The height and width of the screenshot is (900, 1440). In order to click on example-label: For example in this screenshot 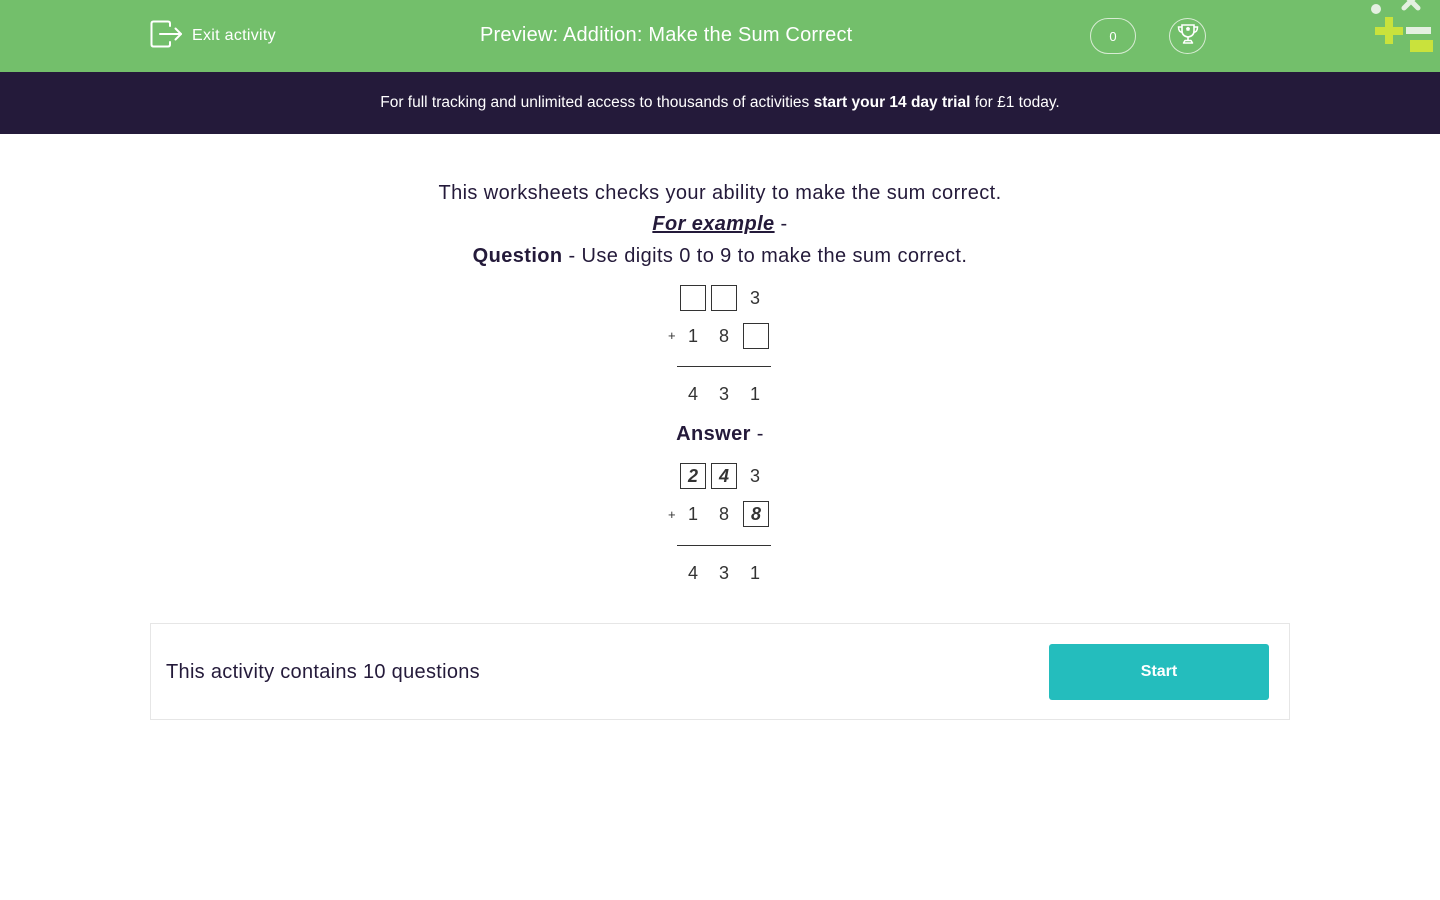, I will do `click(713, 224)`.